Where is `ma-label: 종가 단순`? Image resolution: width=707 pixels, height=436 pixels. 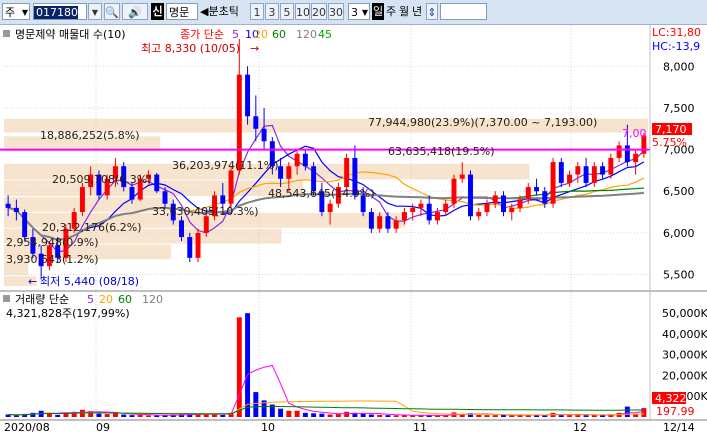
ma-label: 종가 단순 is located at coordinates (202, 34).